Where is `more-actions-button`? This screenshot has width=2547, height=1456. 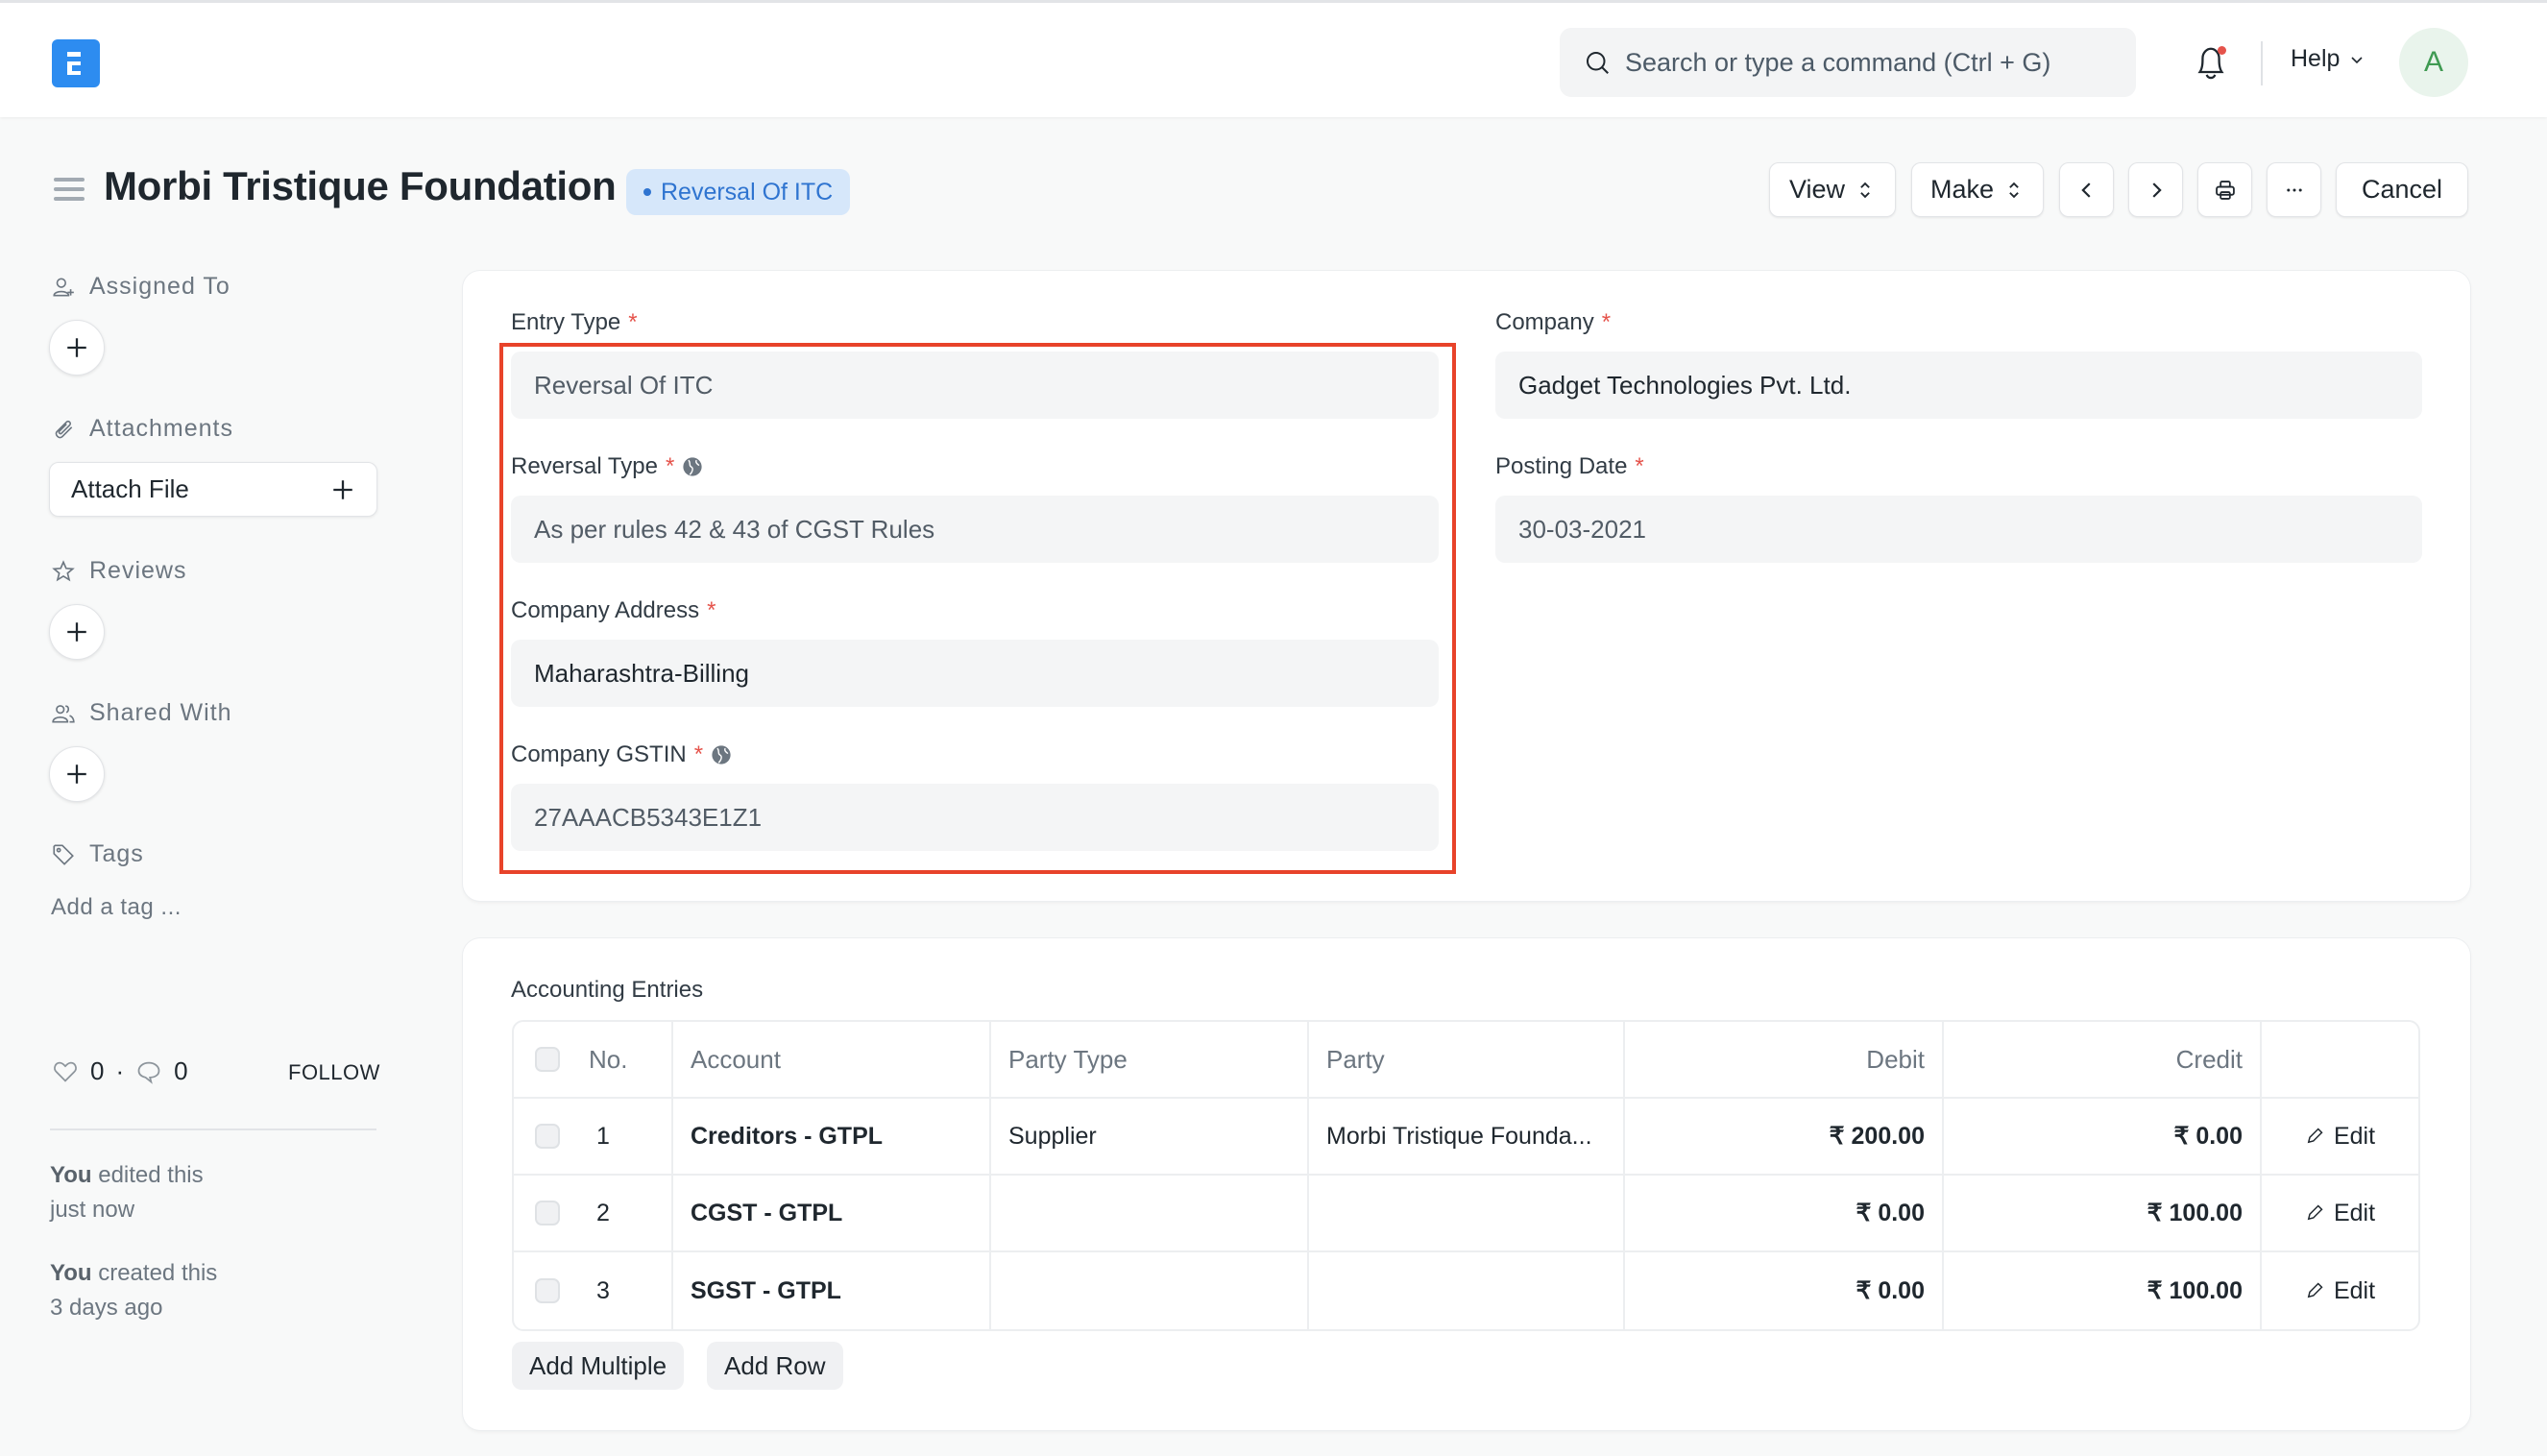
more-actions-button is located at coordinates (2294, 190).